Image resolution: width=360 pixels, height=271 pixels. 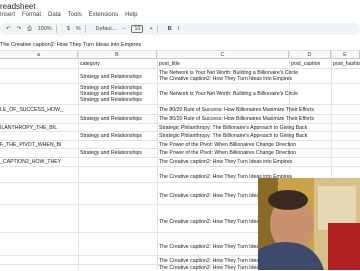 I want to click on italic-button: I, so click(x=179, y=29).